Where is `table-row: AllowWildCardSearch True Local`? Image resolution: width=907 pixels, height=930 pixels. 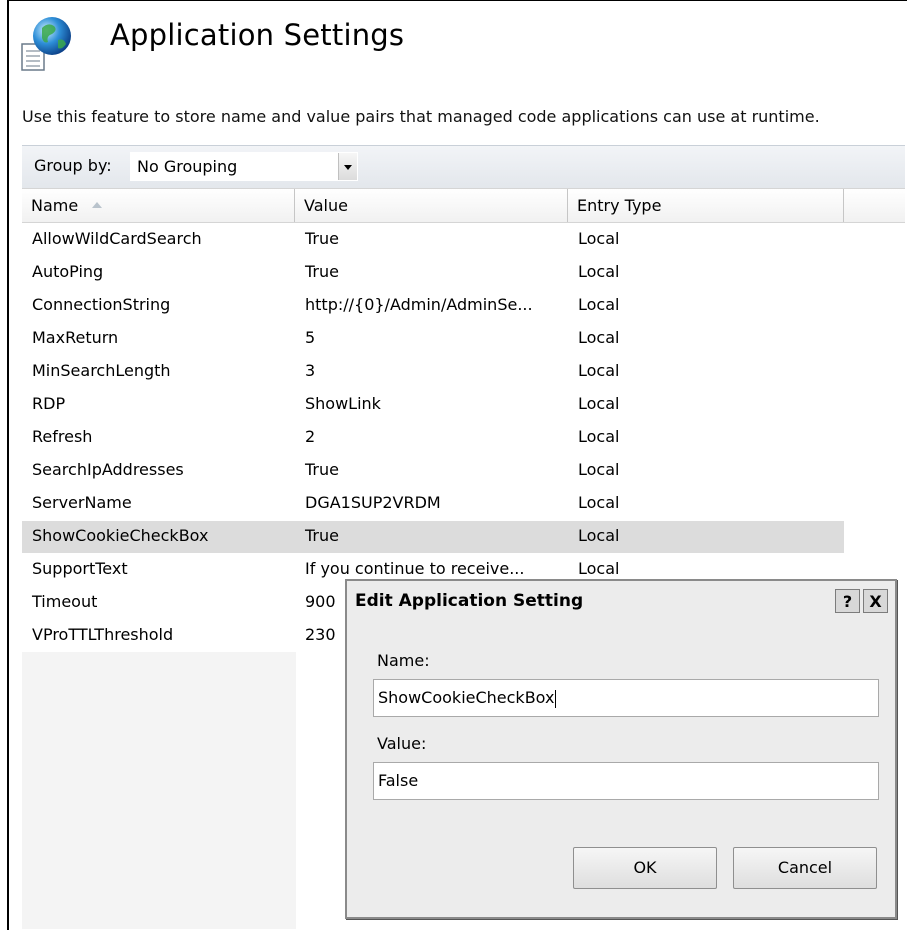 table-row: AllowWildCardSearch True Local is located at coordinates (433, 240).